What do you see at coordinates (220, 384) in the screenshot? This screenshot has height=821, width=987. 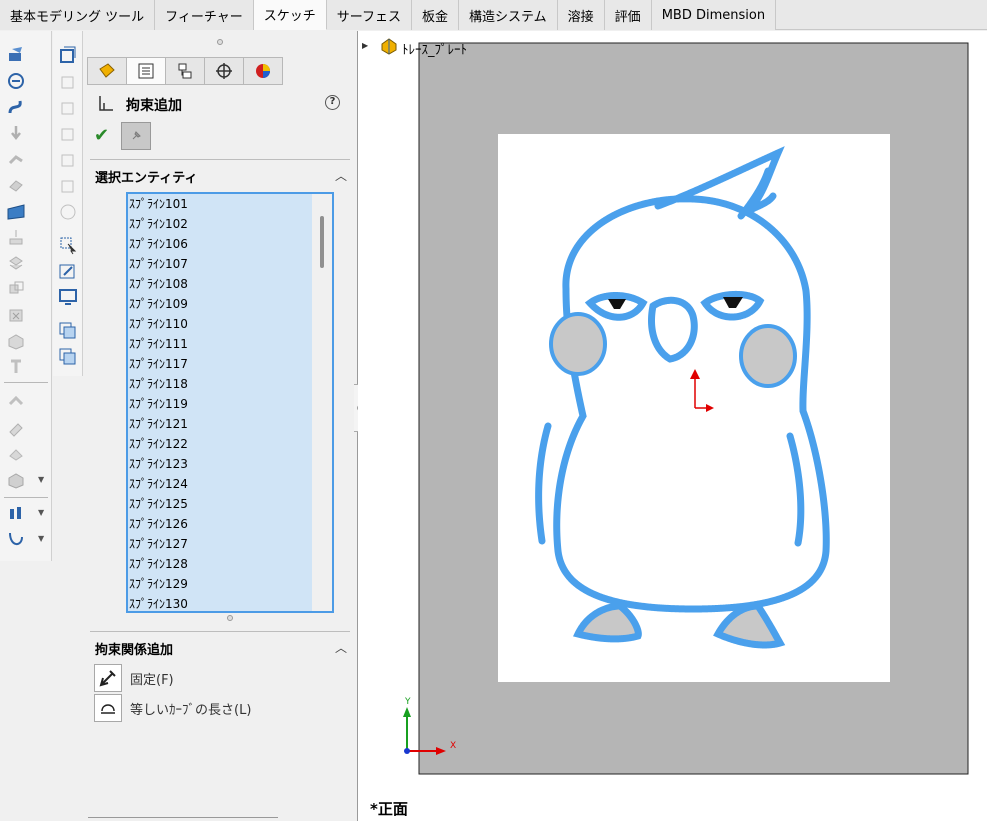 I see `list-item: ｽﾌﾟﾗｲﾝ118` at bounding box center [220, 384].